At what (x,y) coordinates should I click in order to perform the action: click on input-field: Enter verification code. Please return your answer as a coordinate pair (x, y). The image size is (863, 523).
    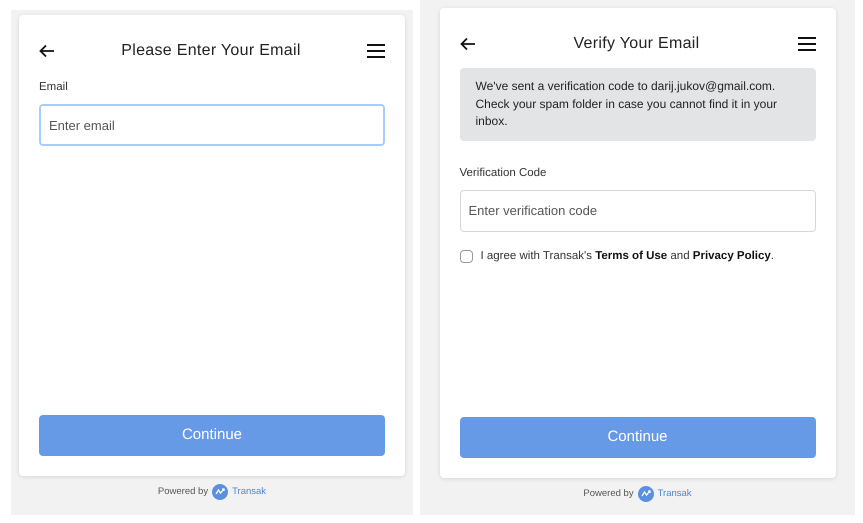
    Looking at the image, I should click on (638, 211).